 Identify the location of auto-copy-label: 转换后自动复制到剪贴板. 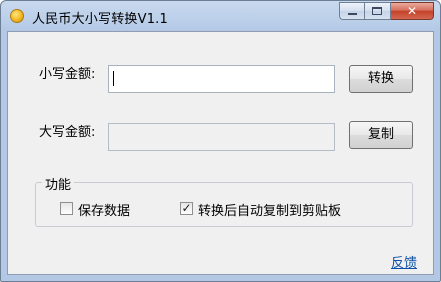
(269, 209).